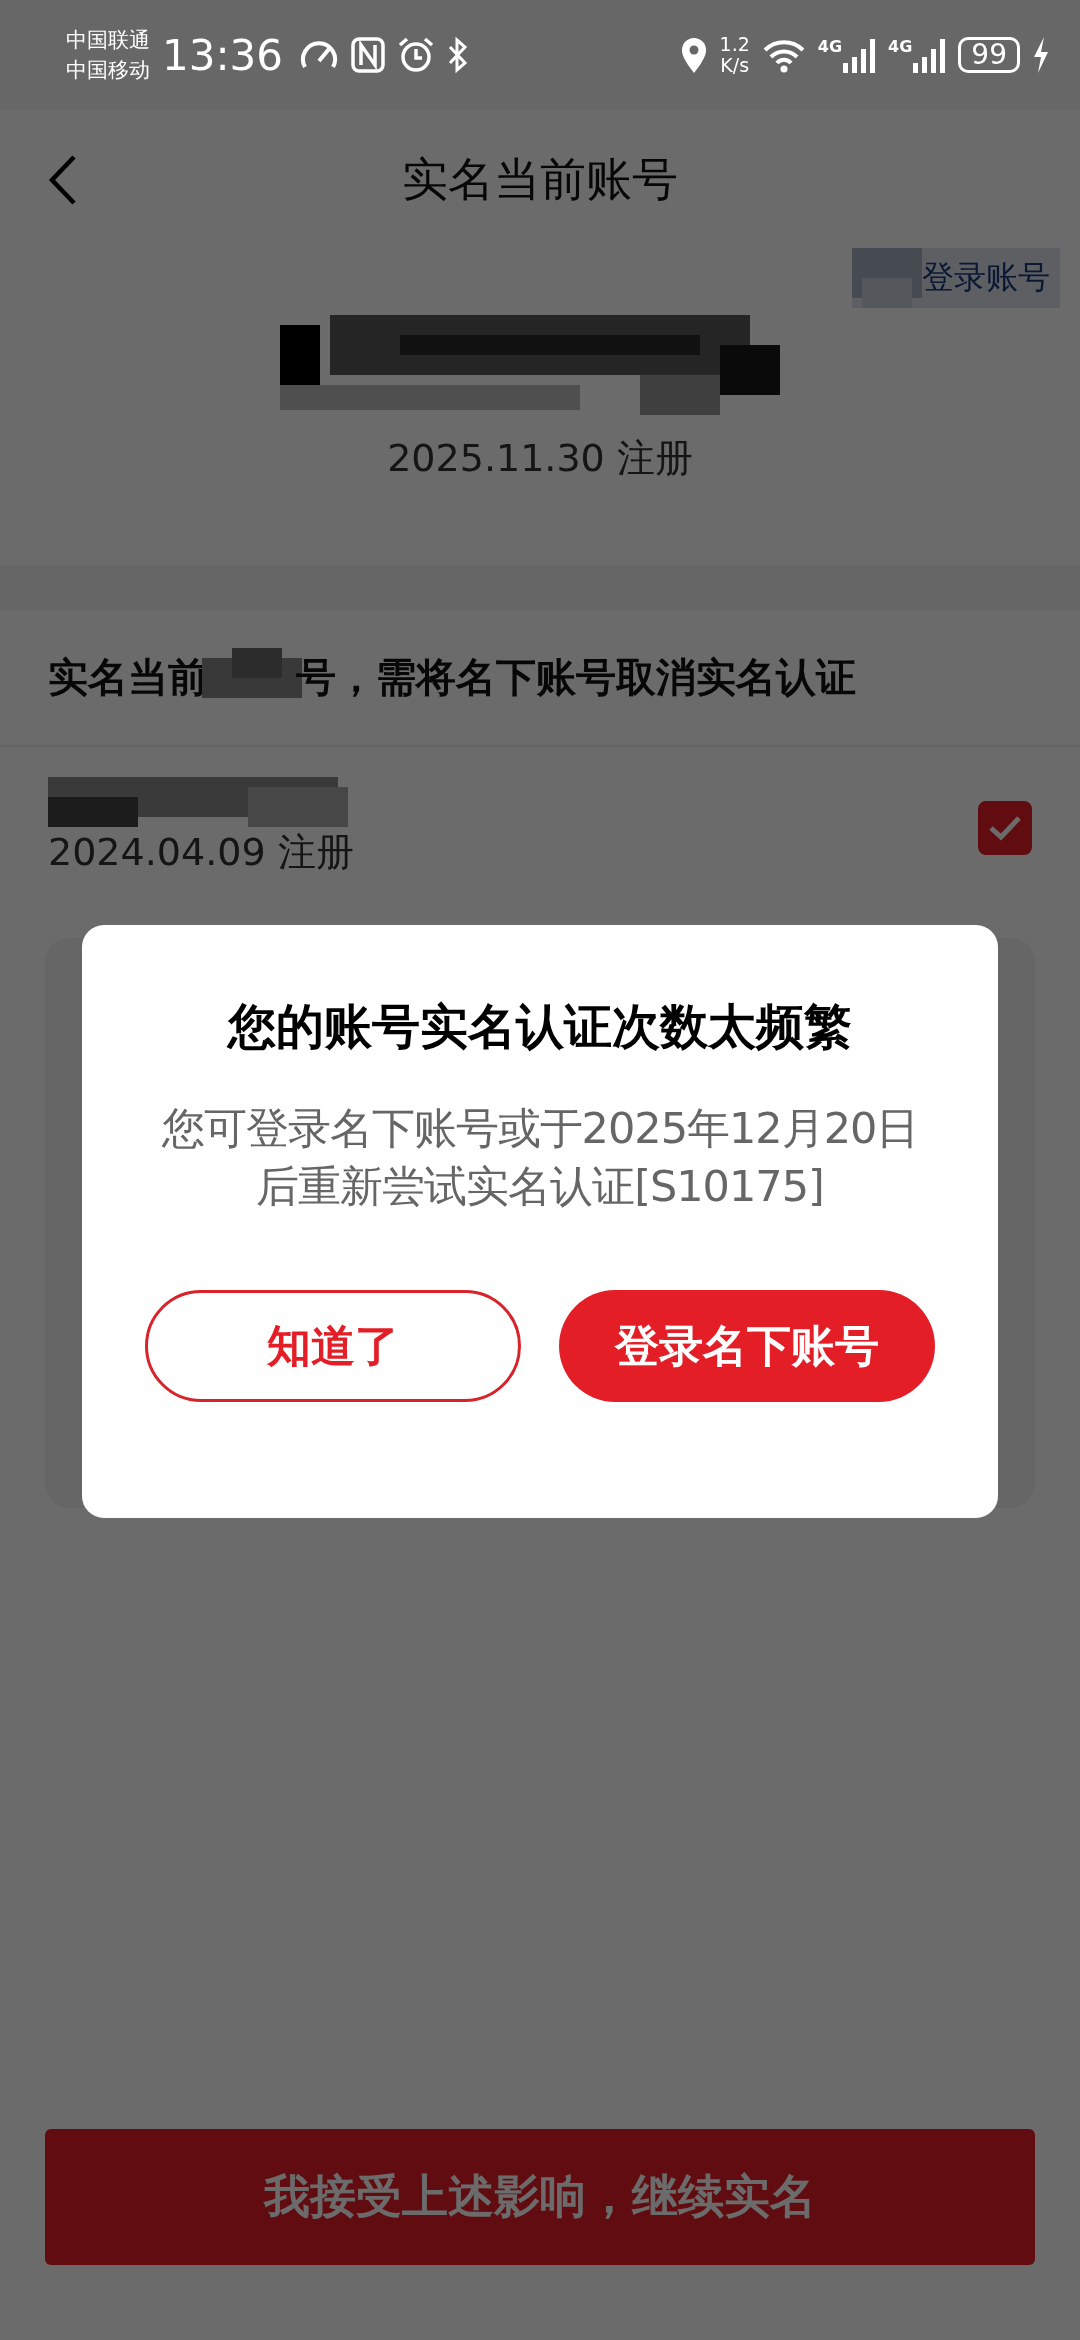 The width and height of the screenshot is (1080, 2340). I want to click on dismiss-button: 知道了, so click(333, 1346).